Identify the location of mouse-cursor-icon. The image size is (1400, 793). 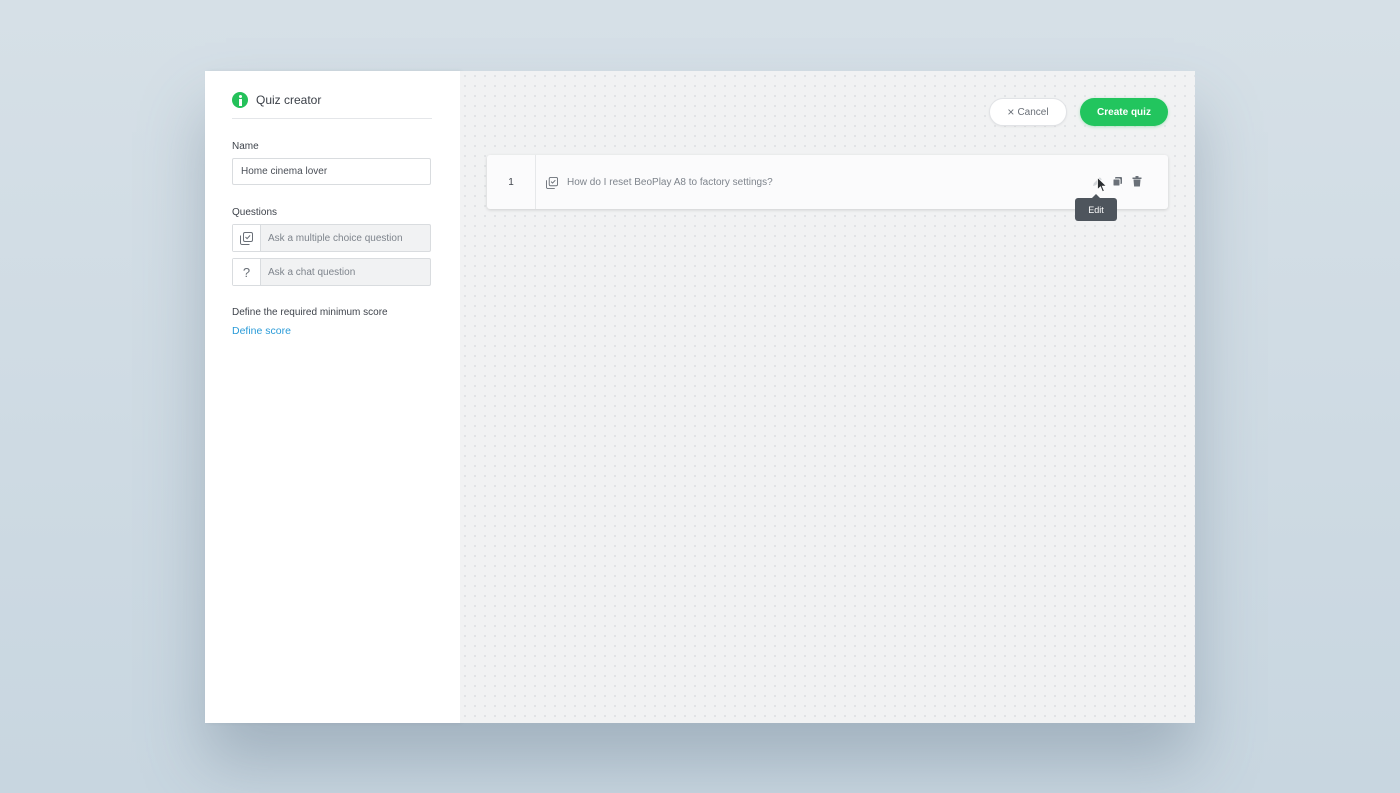
(1102, 185).